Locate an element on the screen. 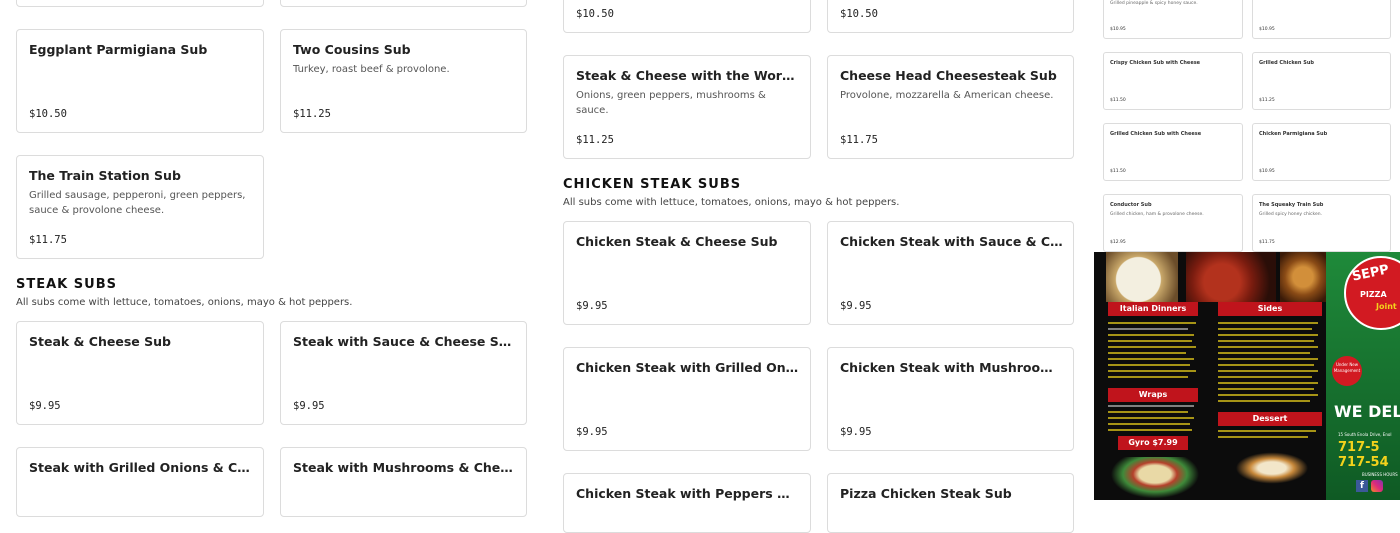 This screenshot has height=533, width=1400. flyer-phone-1: 717-5 is located at coordinates (1359, 447).